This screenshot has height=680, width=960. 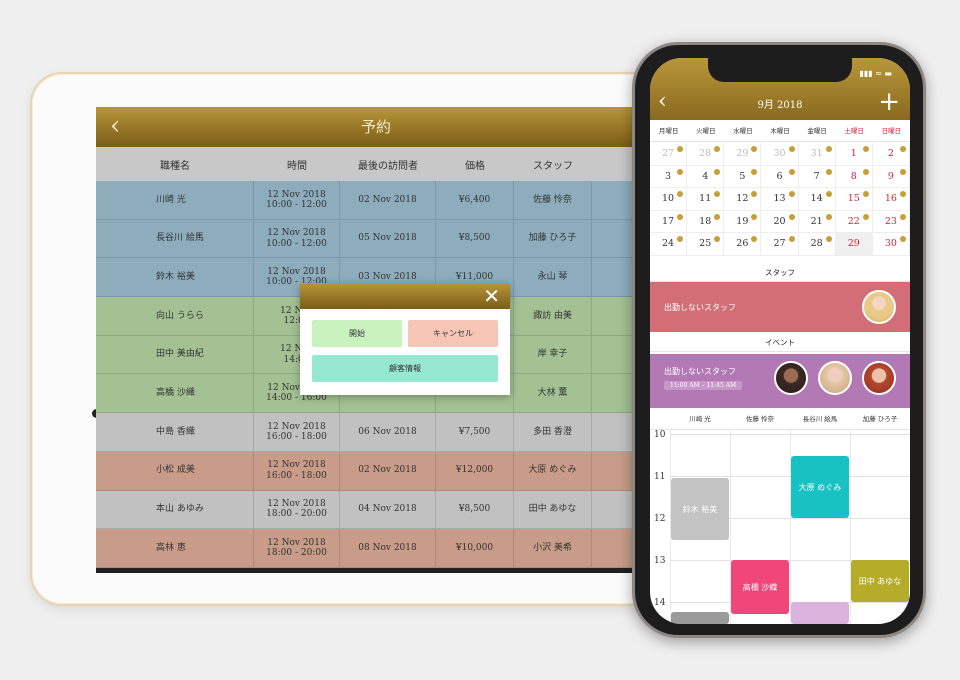 I want to click on calendar-day: 13, so click(x=780, y=199).